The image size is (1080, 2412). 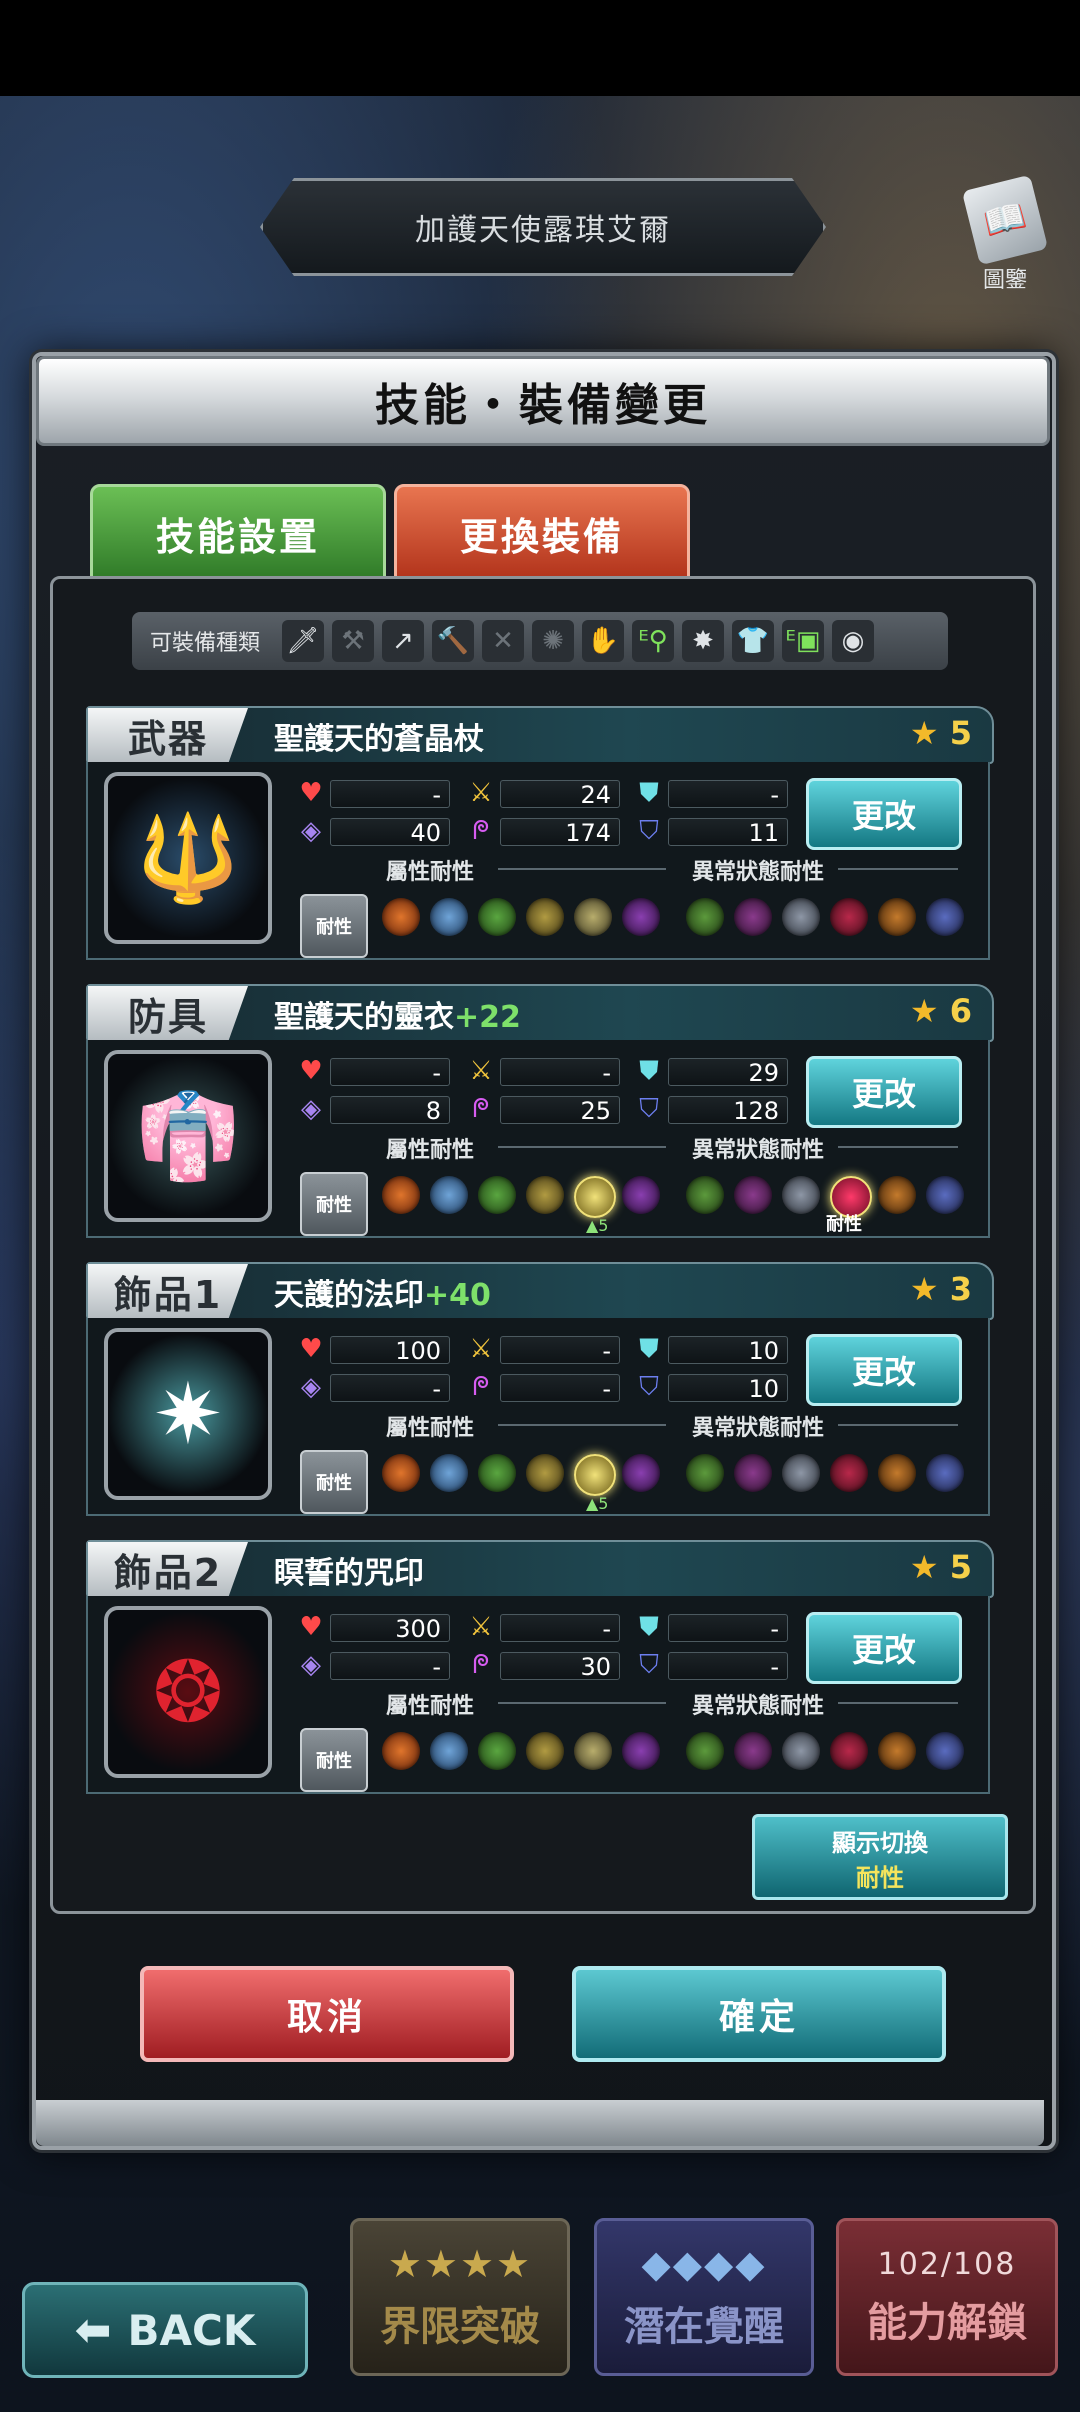 What do you see at coordinates (704, 2297) in the screenshot?
I see `awakening-button: ◆◆◆◆ 潛在覺醒` at bounding box center [704, 2297].